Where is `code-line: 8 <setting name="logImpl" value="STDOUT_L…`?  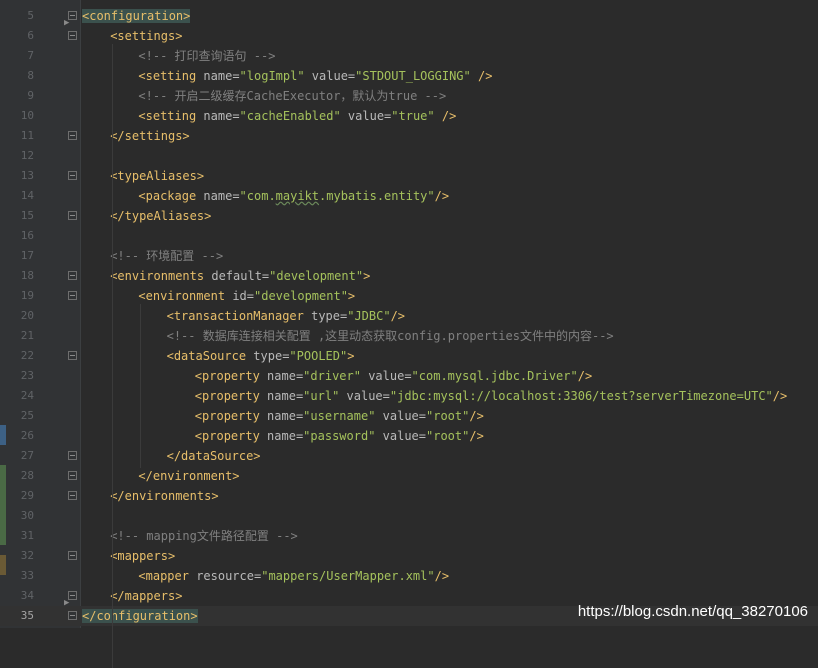
code-line: 8 <setting name="logImpl" value="STDOUT_L… is located at coordinates (409, 76).